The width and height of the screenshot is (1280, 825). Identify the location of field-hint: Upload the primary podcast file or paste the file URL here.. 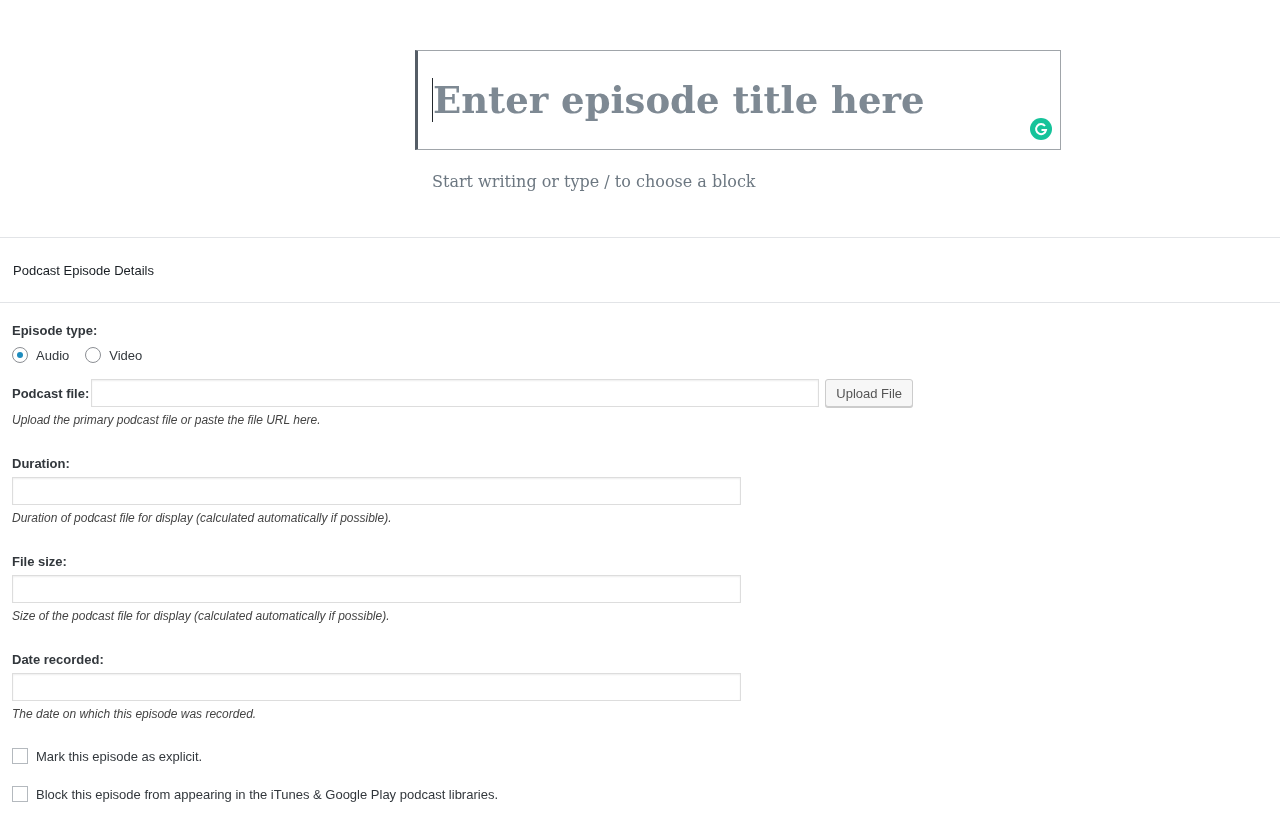
(166, 420).